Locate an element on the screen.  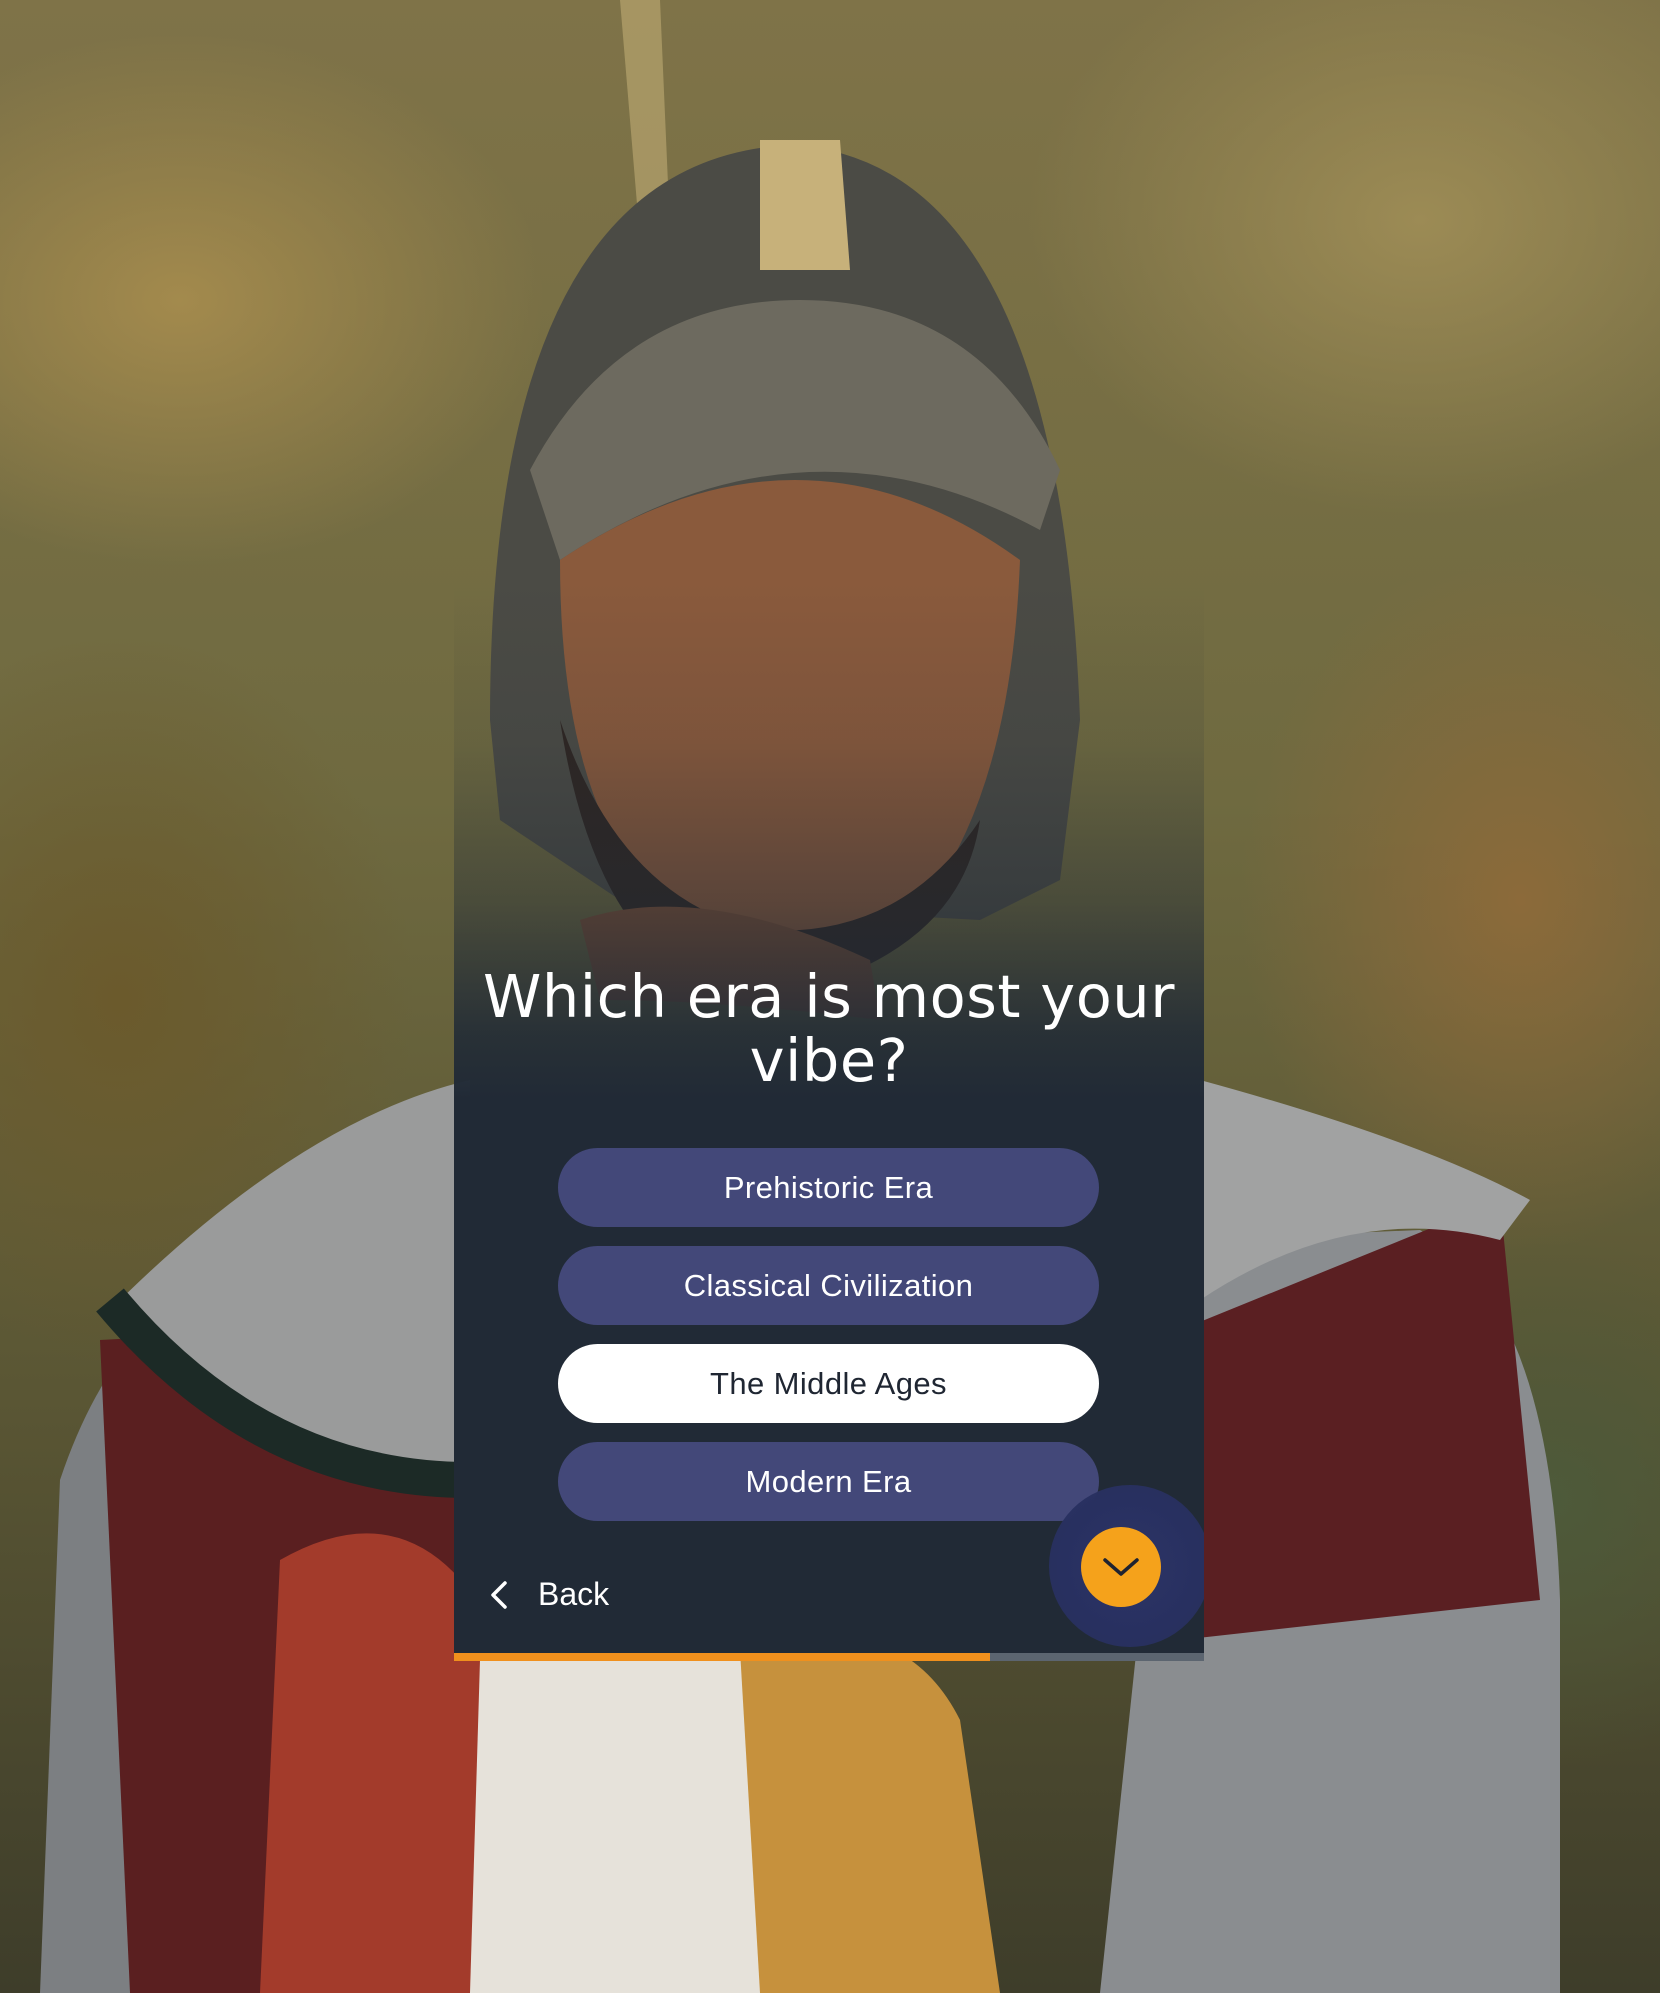
option-modern-era: Modern Era is located at coordinates (828, 1481).